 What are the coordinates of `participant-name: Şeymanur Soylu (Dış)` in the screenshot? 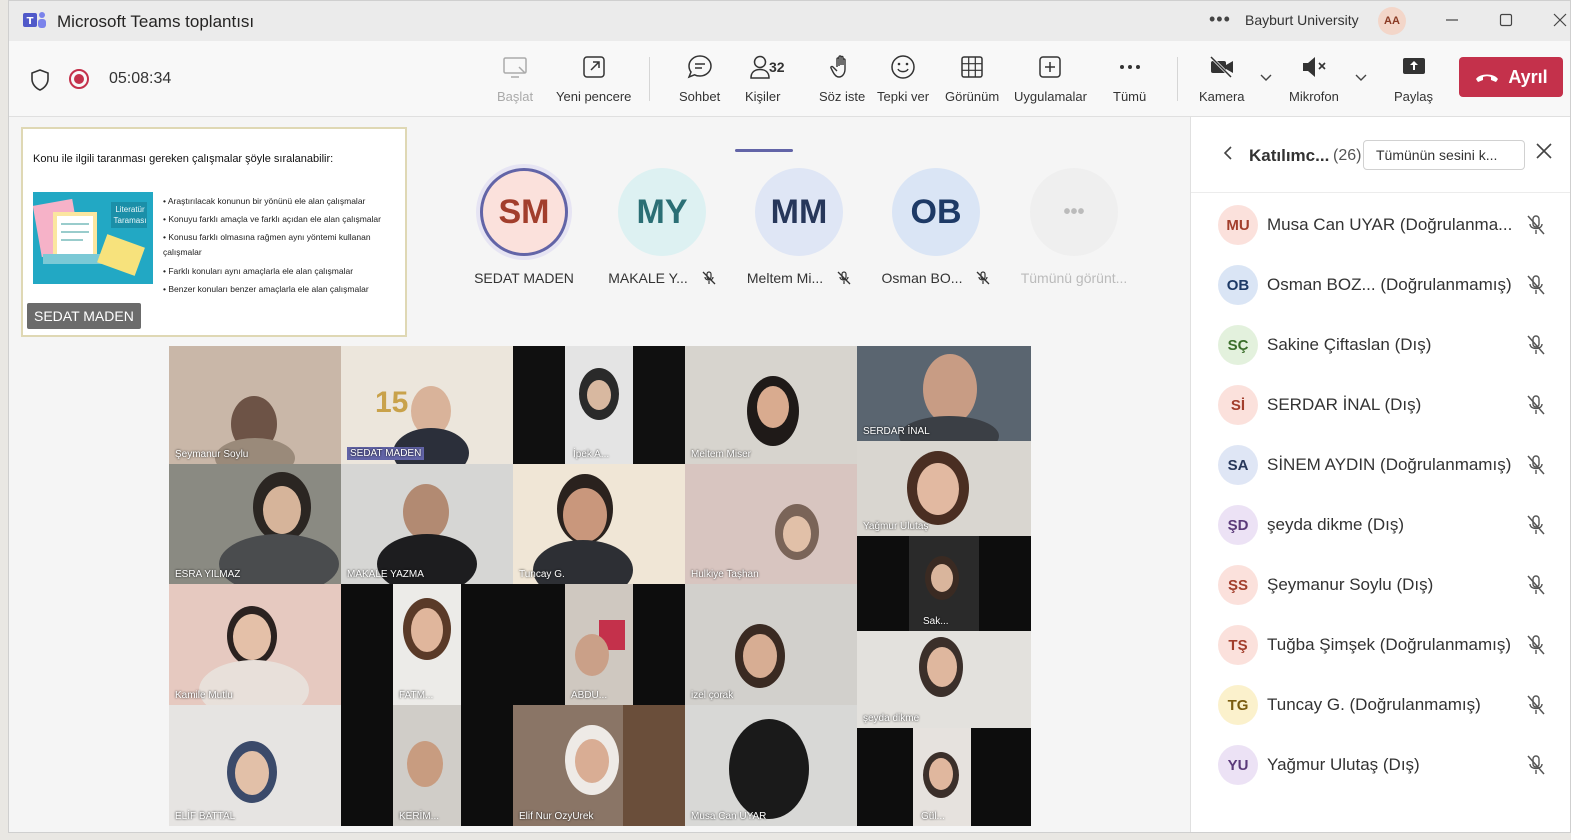 It's located at (1350, 584).